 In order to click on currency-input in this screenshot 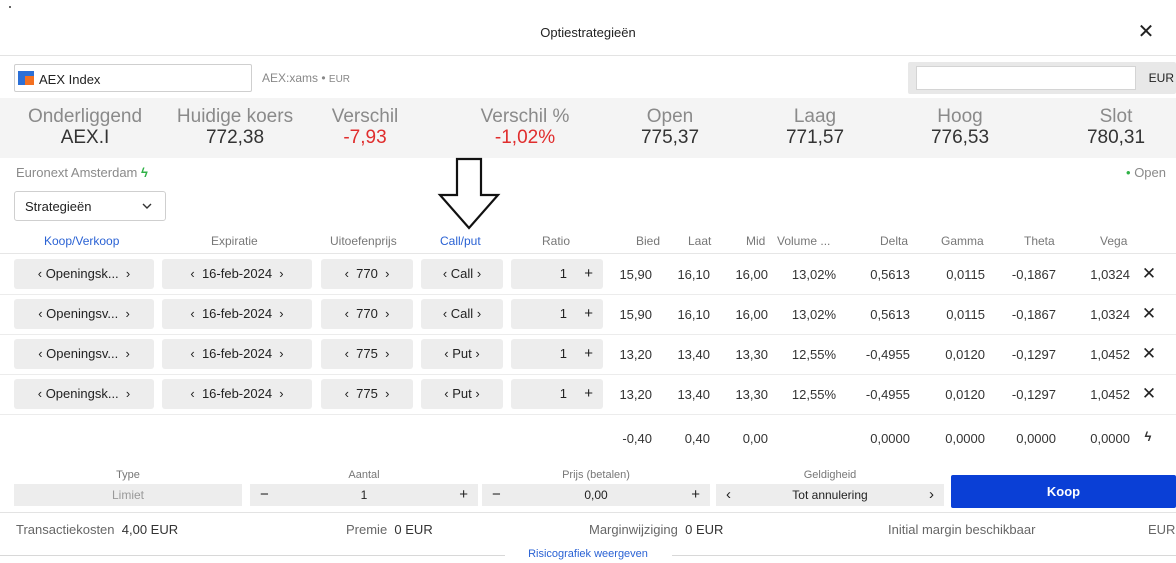, I will do `click(1026, 78)`.